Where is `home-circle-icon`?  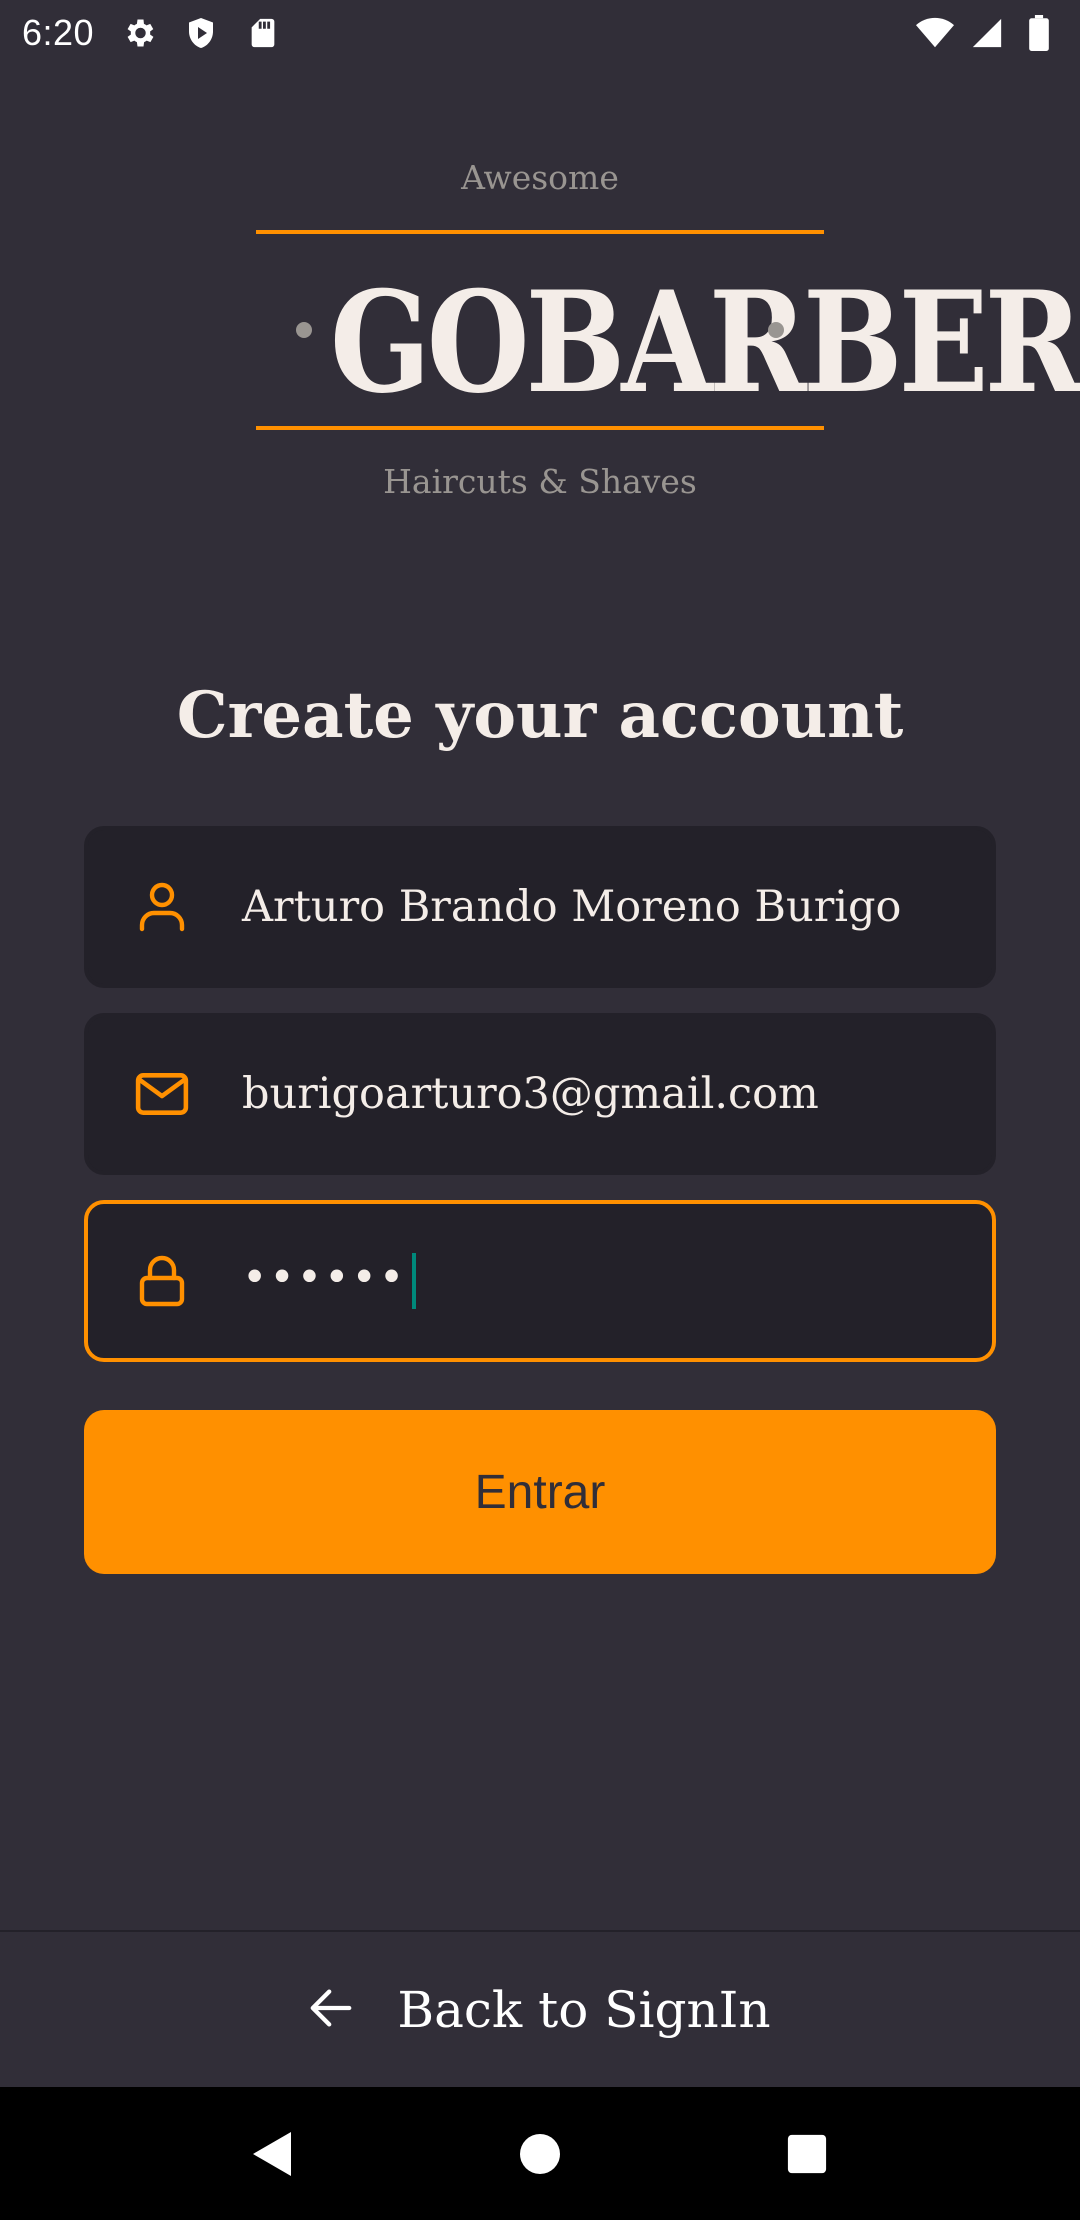
home-circle-icon is located at coordinates (540, 2154).